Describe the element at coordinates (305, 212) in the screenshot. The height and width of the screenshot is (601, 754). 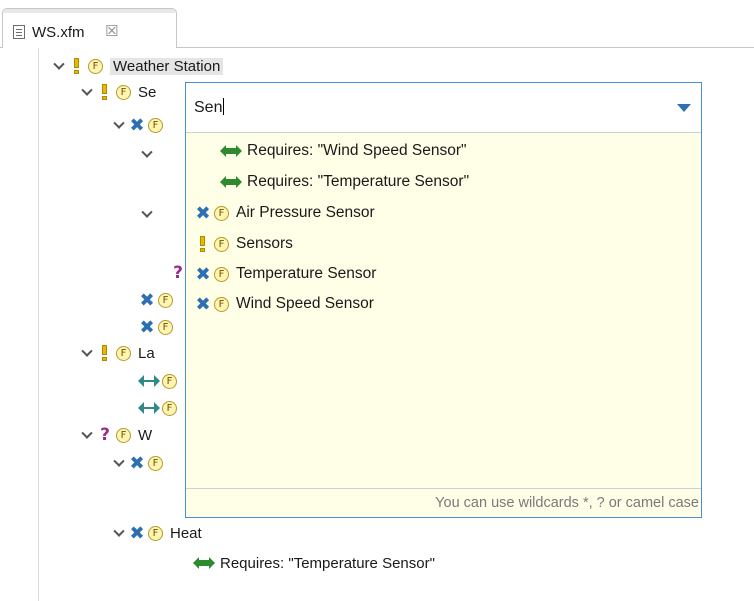
I see `result-label: Air Pressure Sensor` at that location.